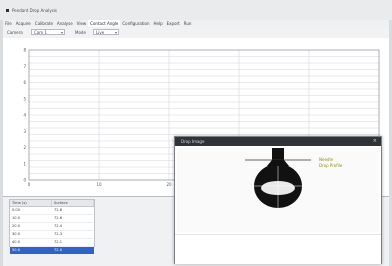  What do you see at coordinates (196, 10) in the screenshot?
I see `title-bar: Pendant Drop Analysis` at bounding box center [196, 10].